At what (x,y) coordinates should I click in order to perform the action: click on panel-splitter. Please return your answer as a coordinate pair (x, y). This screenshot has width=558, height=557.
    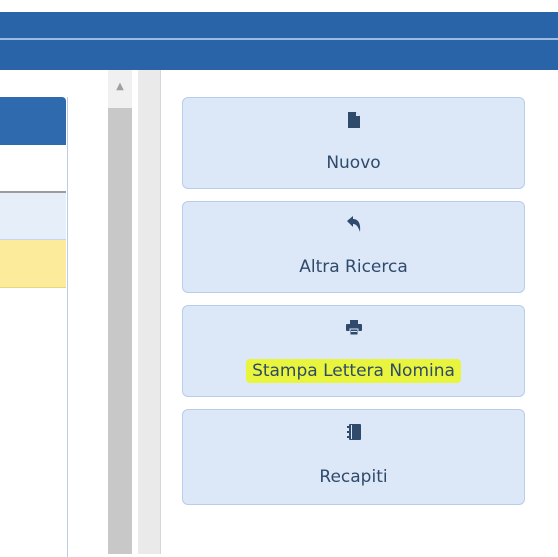
    Looking at the image, I should click on (149, 312).